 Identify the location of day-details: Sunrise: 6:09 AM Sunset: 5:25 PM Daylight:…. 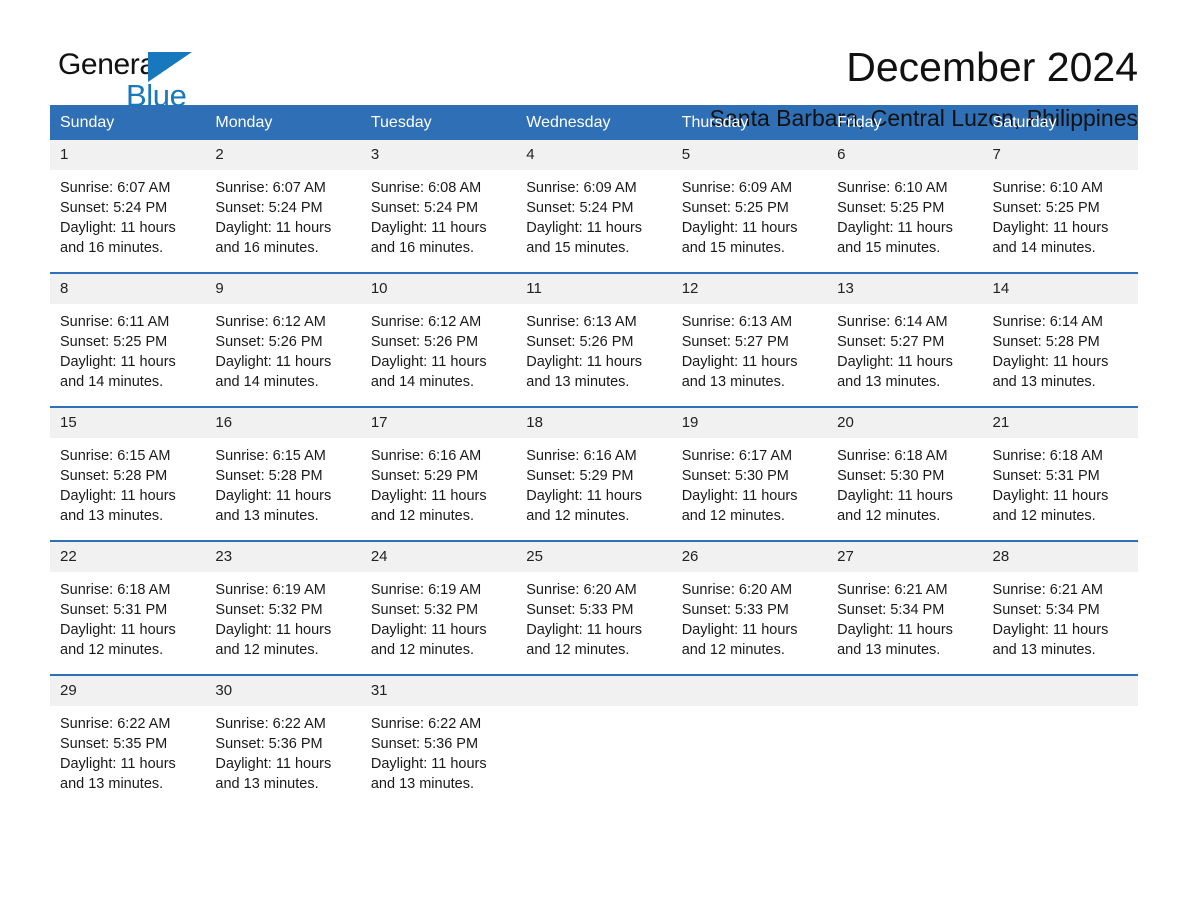
(749, 221).